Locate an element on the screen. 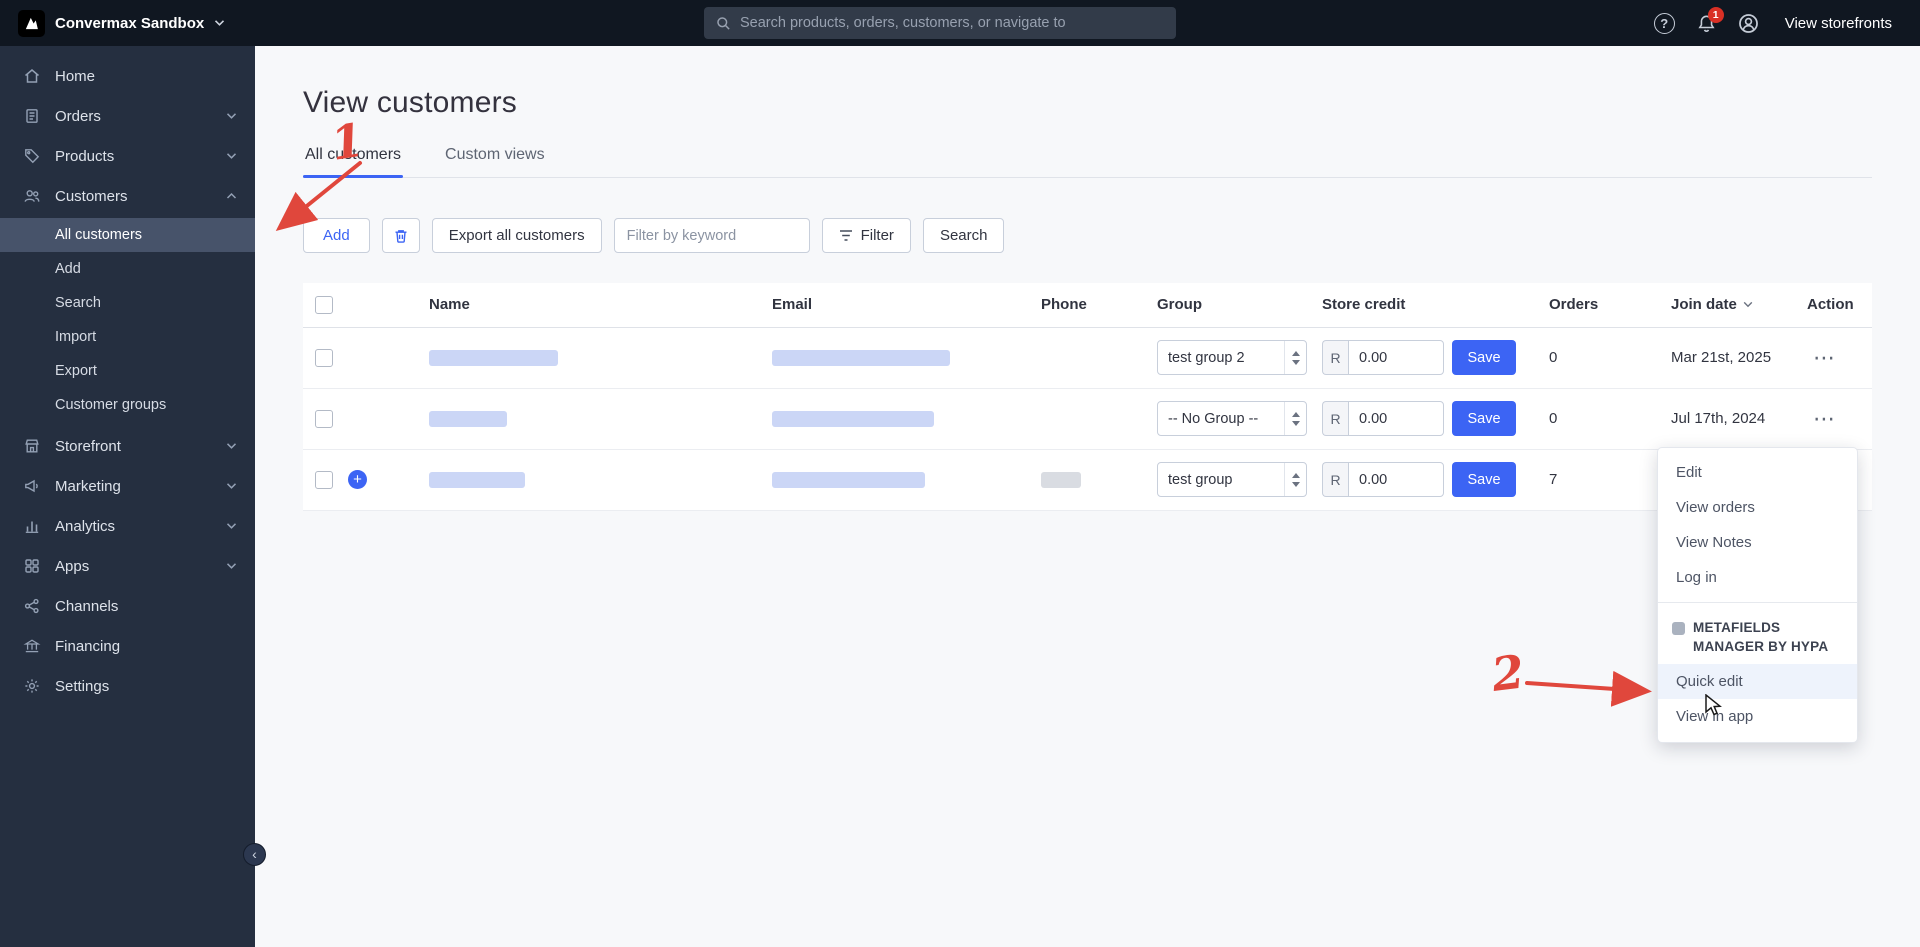 Image resolution: width=1920 pixels, height=947 pixels. notifications-button: 1 is located at coordinates (1710, 19).